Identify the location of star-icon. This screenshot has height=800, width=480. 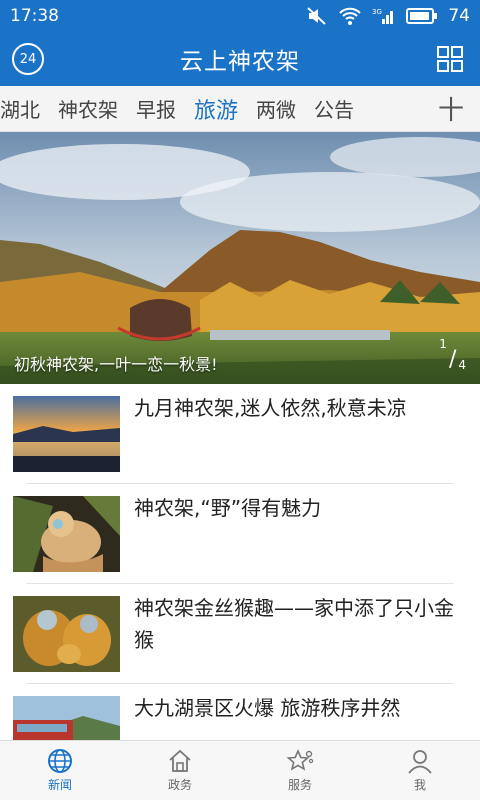
(300, 762).